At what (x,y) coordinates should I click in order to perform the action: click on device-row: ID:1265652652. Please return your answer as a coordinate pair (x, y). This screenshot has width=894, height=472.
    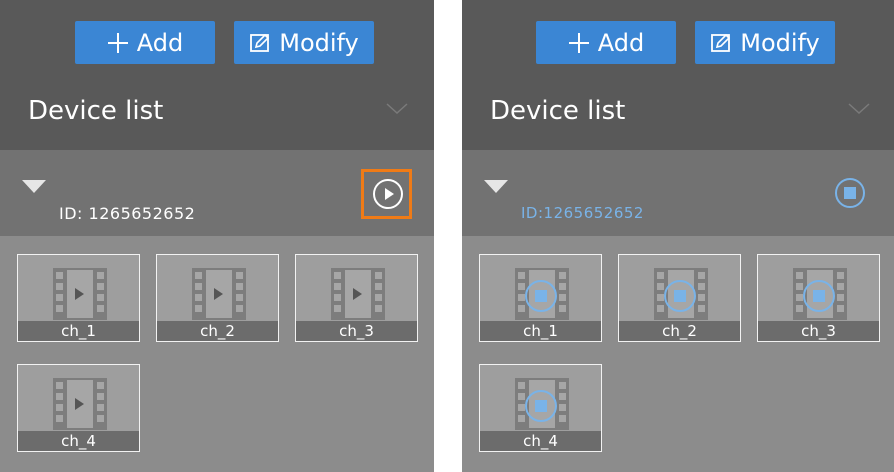
    Looking at the image, I should click on (678, 193).